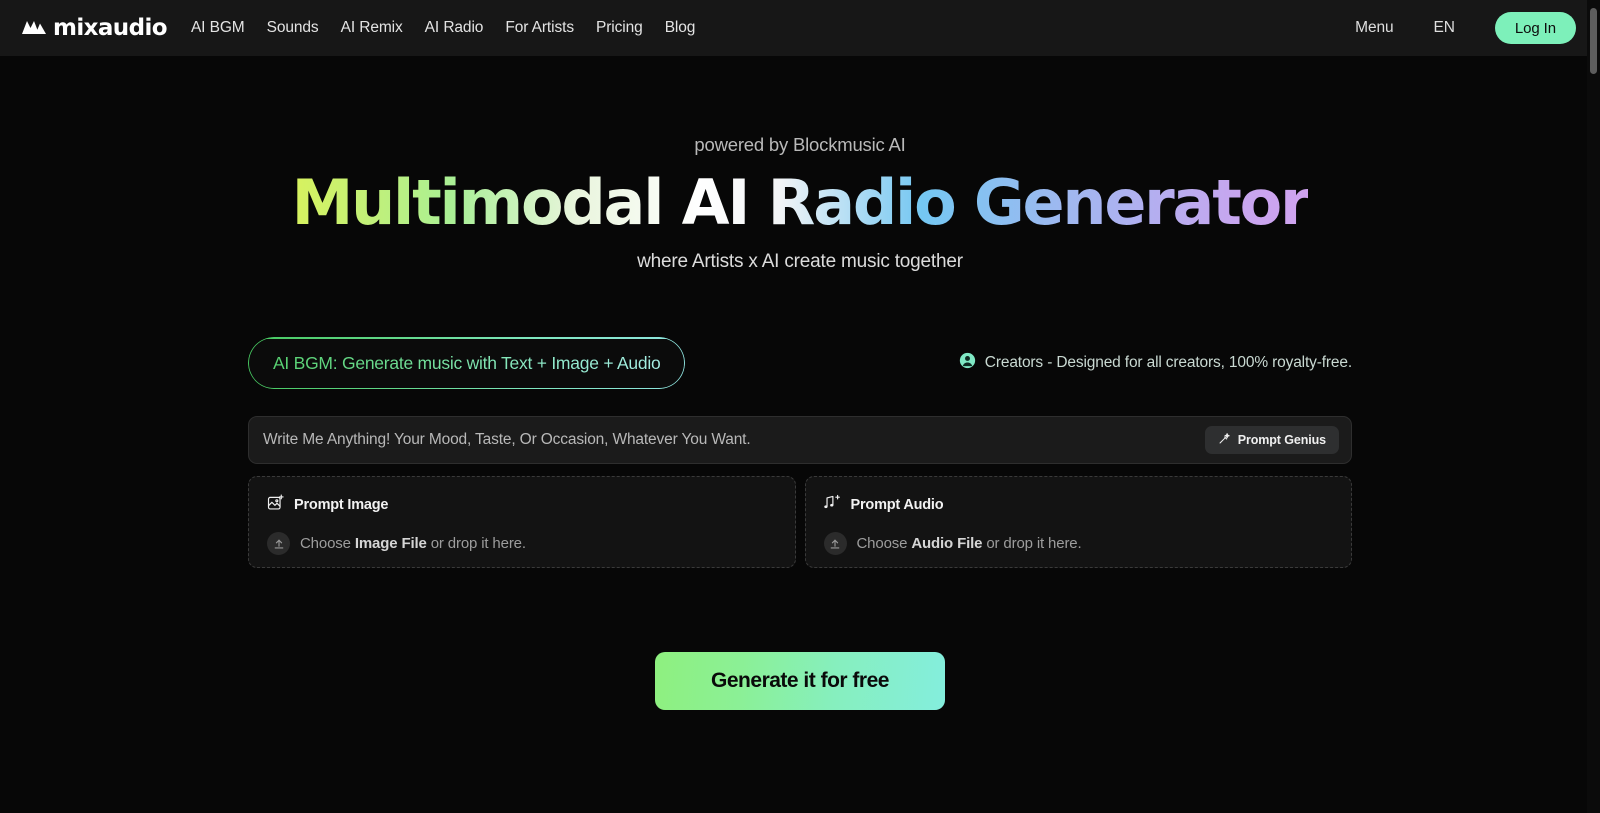 The width and height of the screenshot is (1600, 813). I want to click on prompt-audio-header: Prompt Audio, so click(1078, 505).